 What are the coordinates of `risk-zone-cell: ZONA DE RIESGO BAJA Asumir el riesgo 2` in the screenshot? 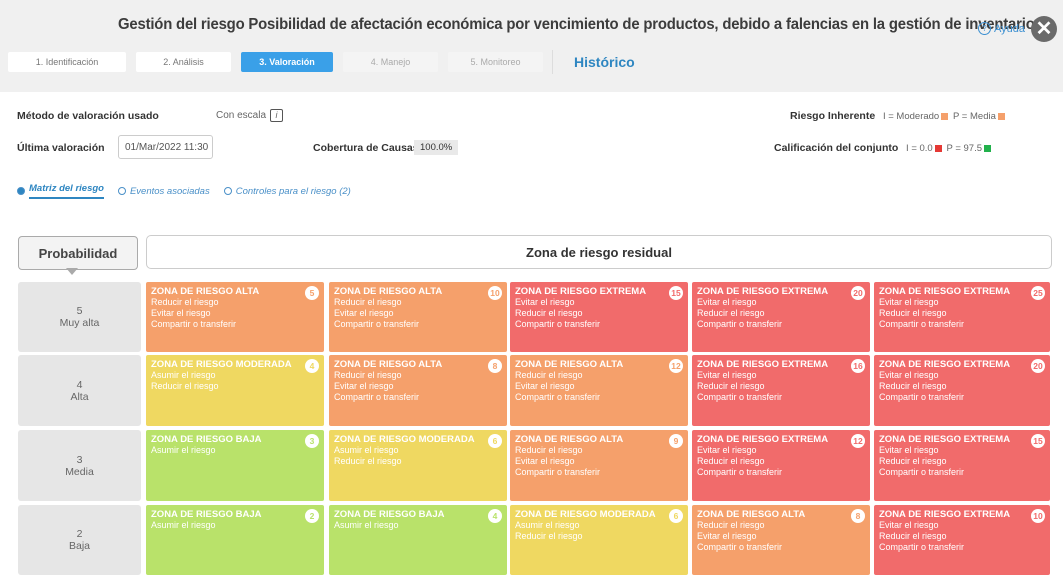 It's located at (235, 540).